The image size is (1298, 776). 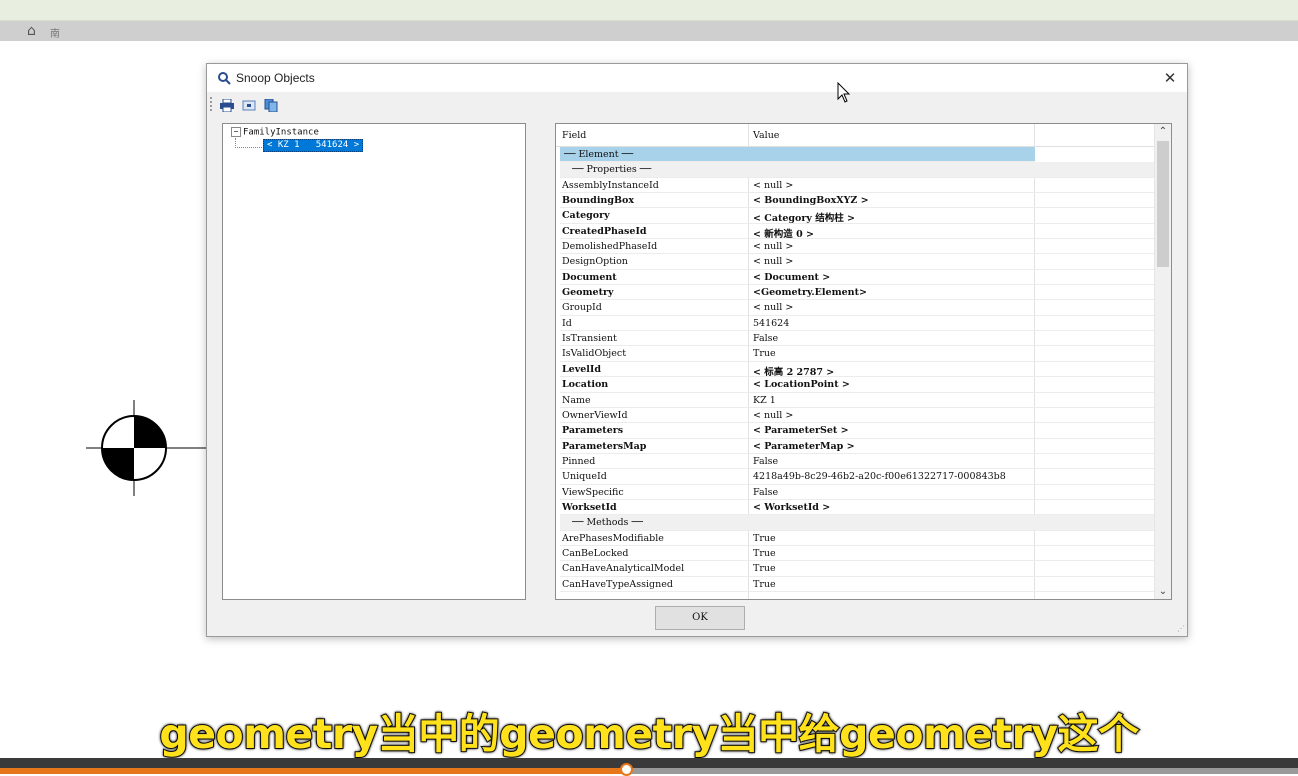 What do you see at coordinates (1163, 204) in the screenshot?
I see `scrollbar-thumb` at bounding box center [1163, 204].